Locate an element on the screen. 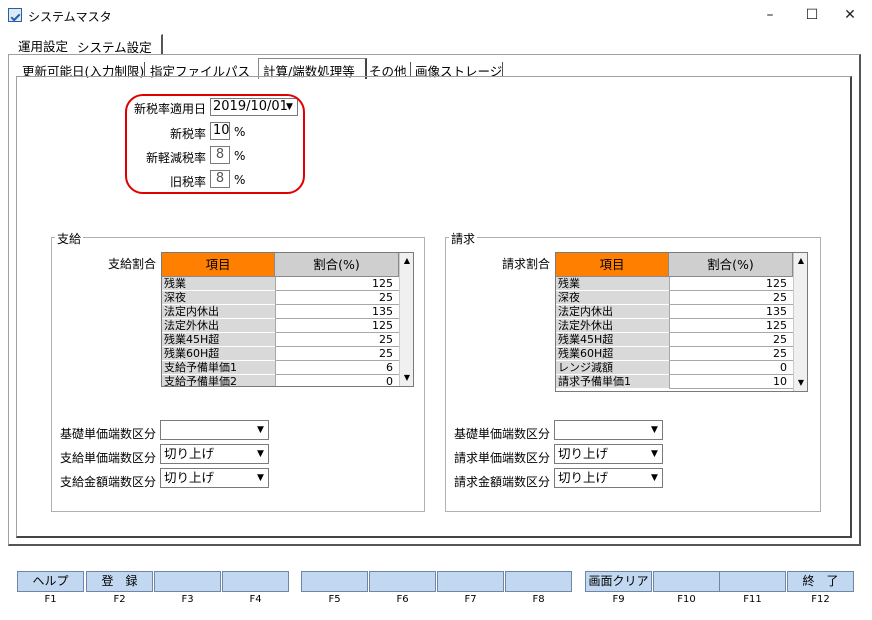 Image resolution: width=872 pixels, height=620 pixels. function-key-f6 is located at coordinates (402, 581).